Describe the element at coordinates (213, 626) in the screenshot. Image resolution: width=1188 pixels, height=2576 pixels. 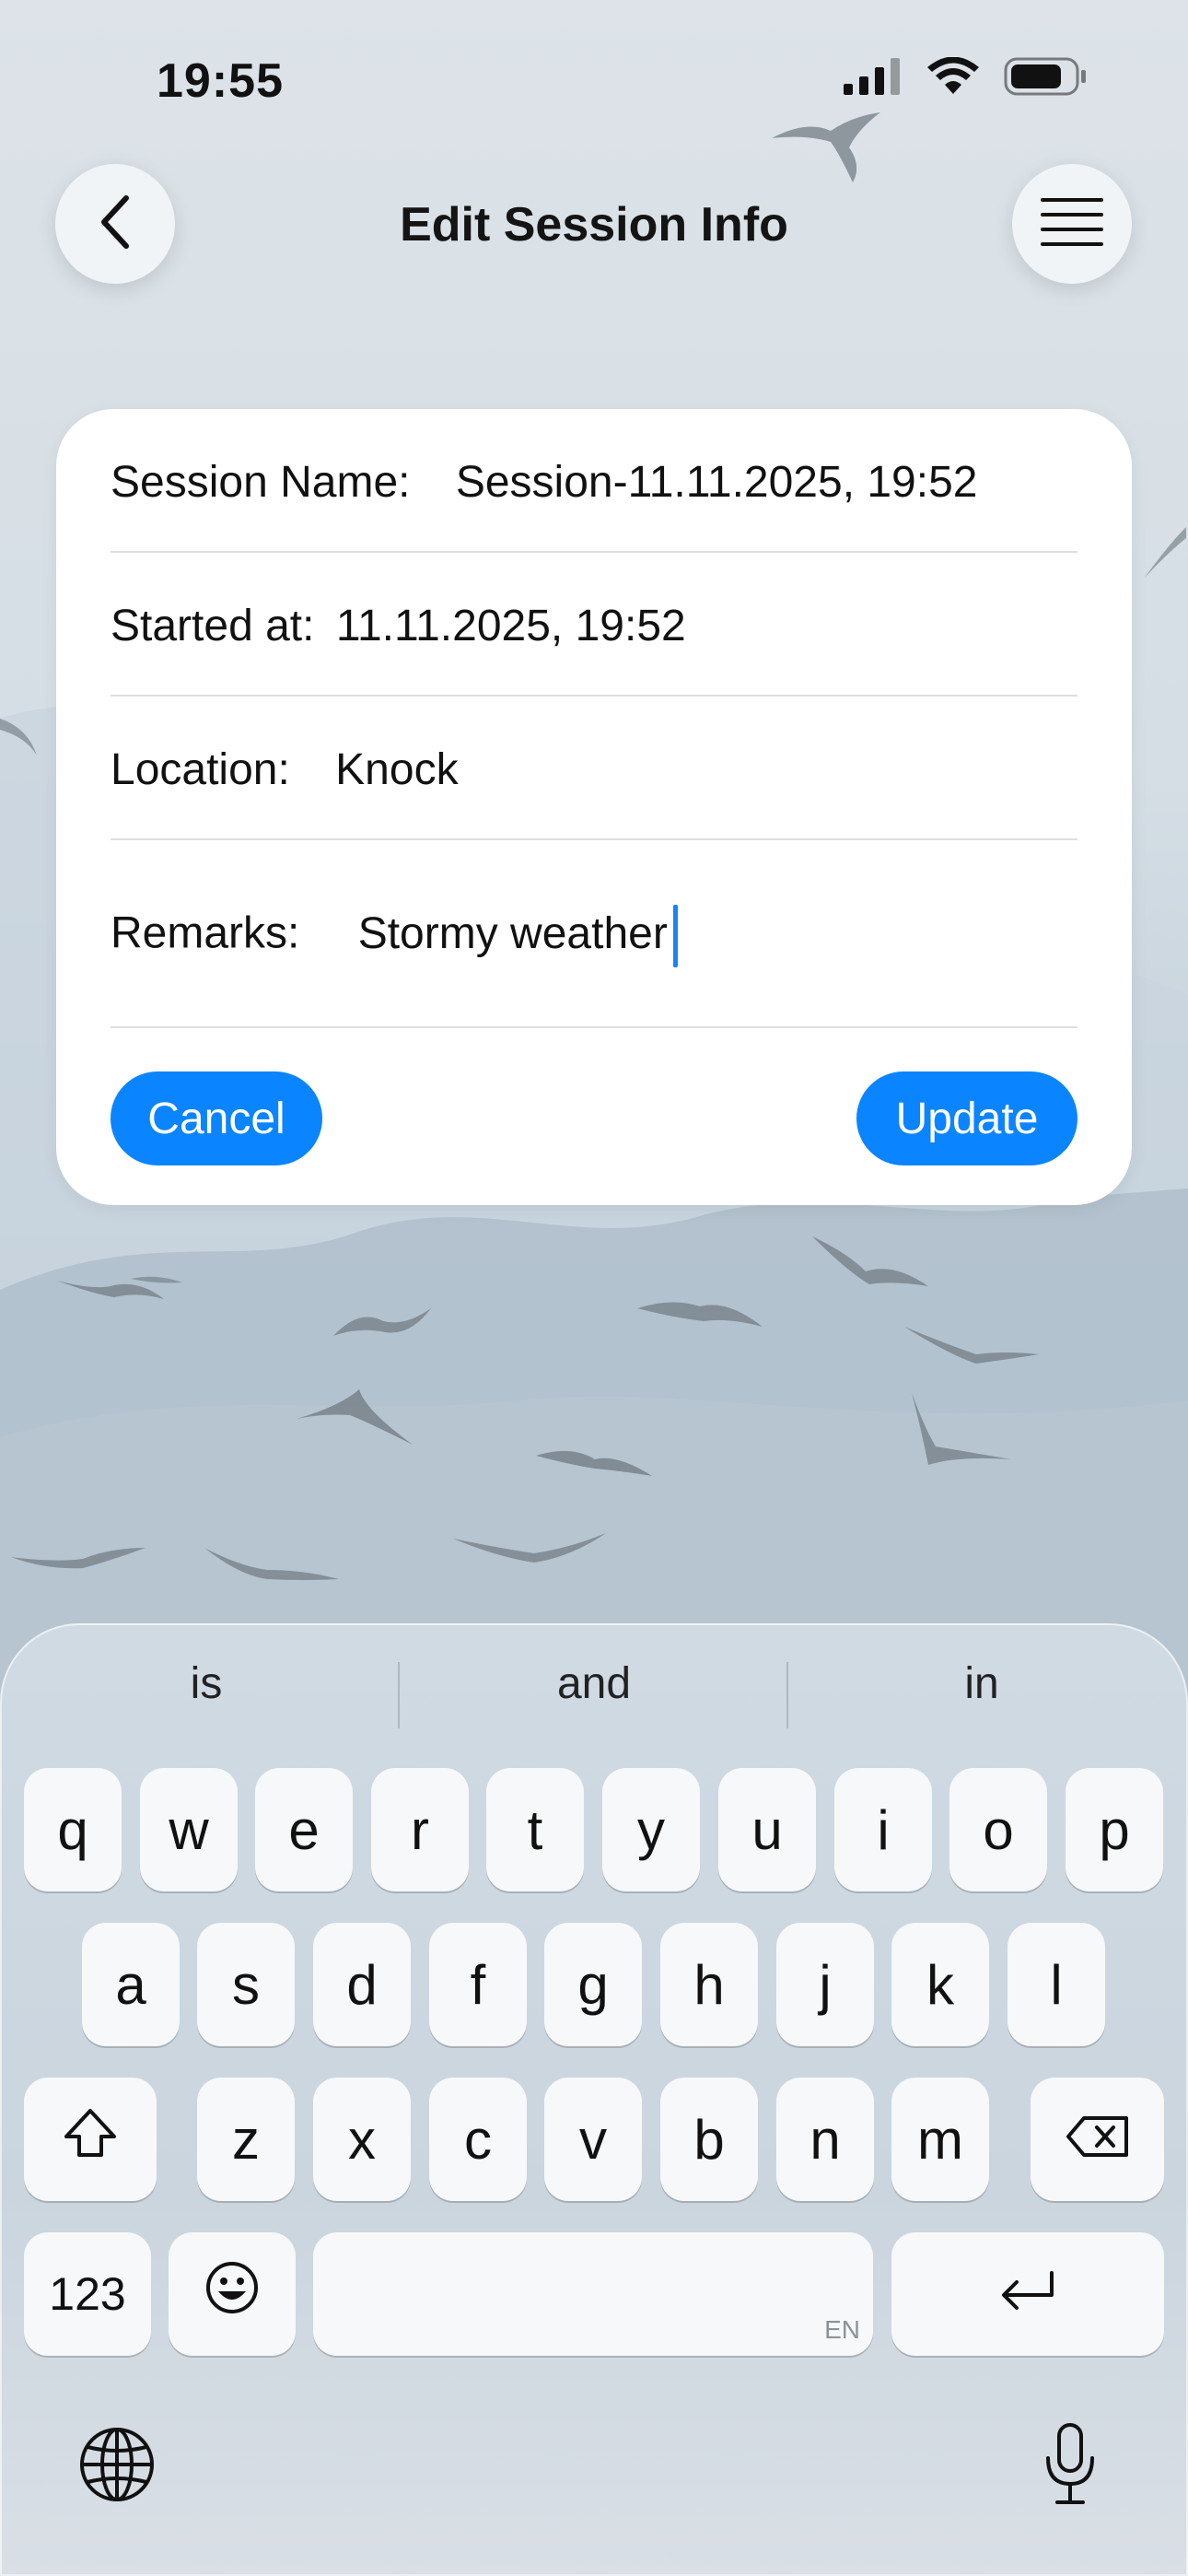
I see `started-at-label: Started at:` at that location.